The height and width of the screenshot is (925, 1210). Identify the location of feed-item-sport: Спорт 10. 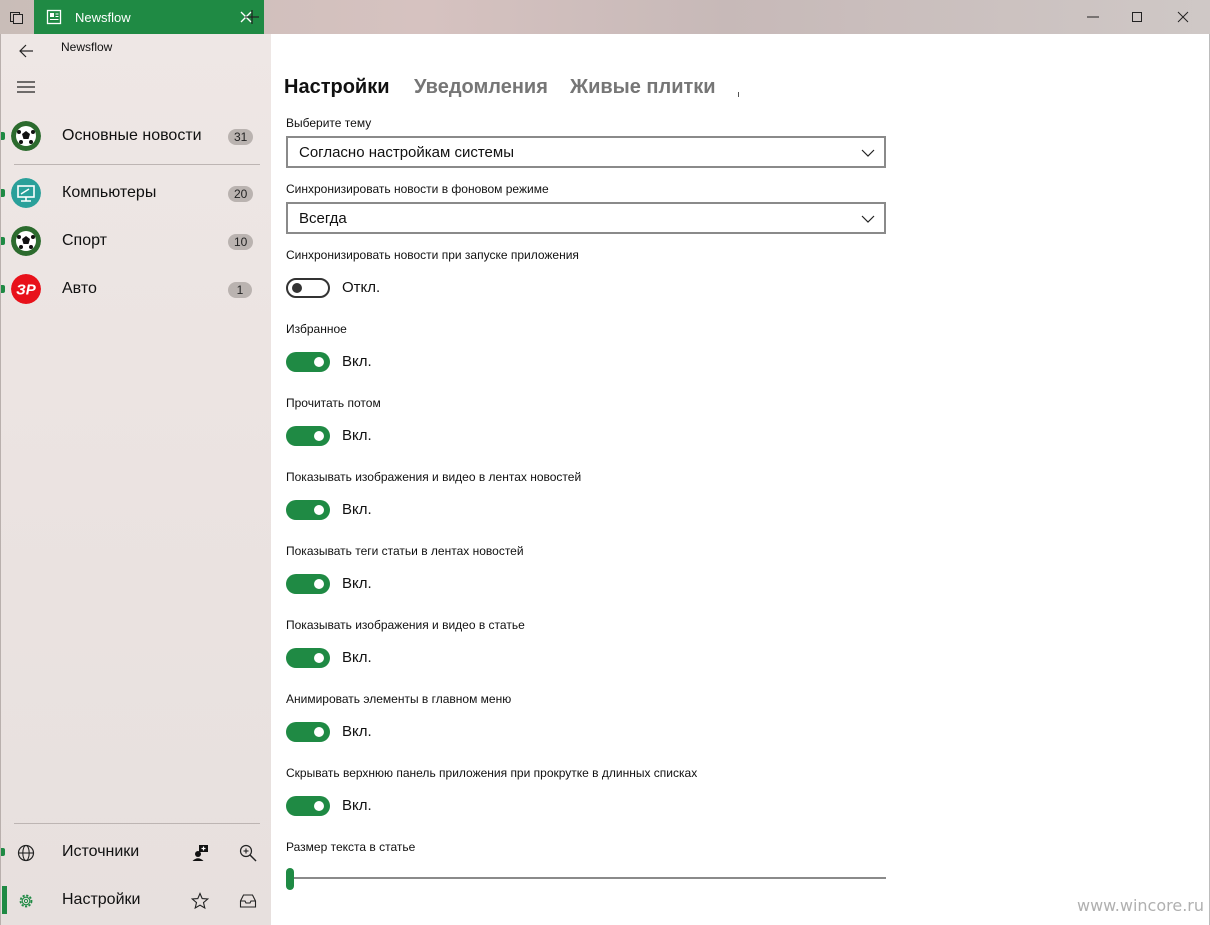
(136, 241).